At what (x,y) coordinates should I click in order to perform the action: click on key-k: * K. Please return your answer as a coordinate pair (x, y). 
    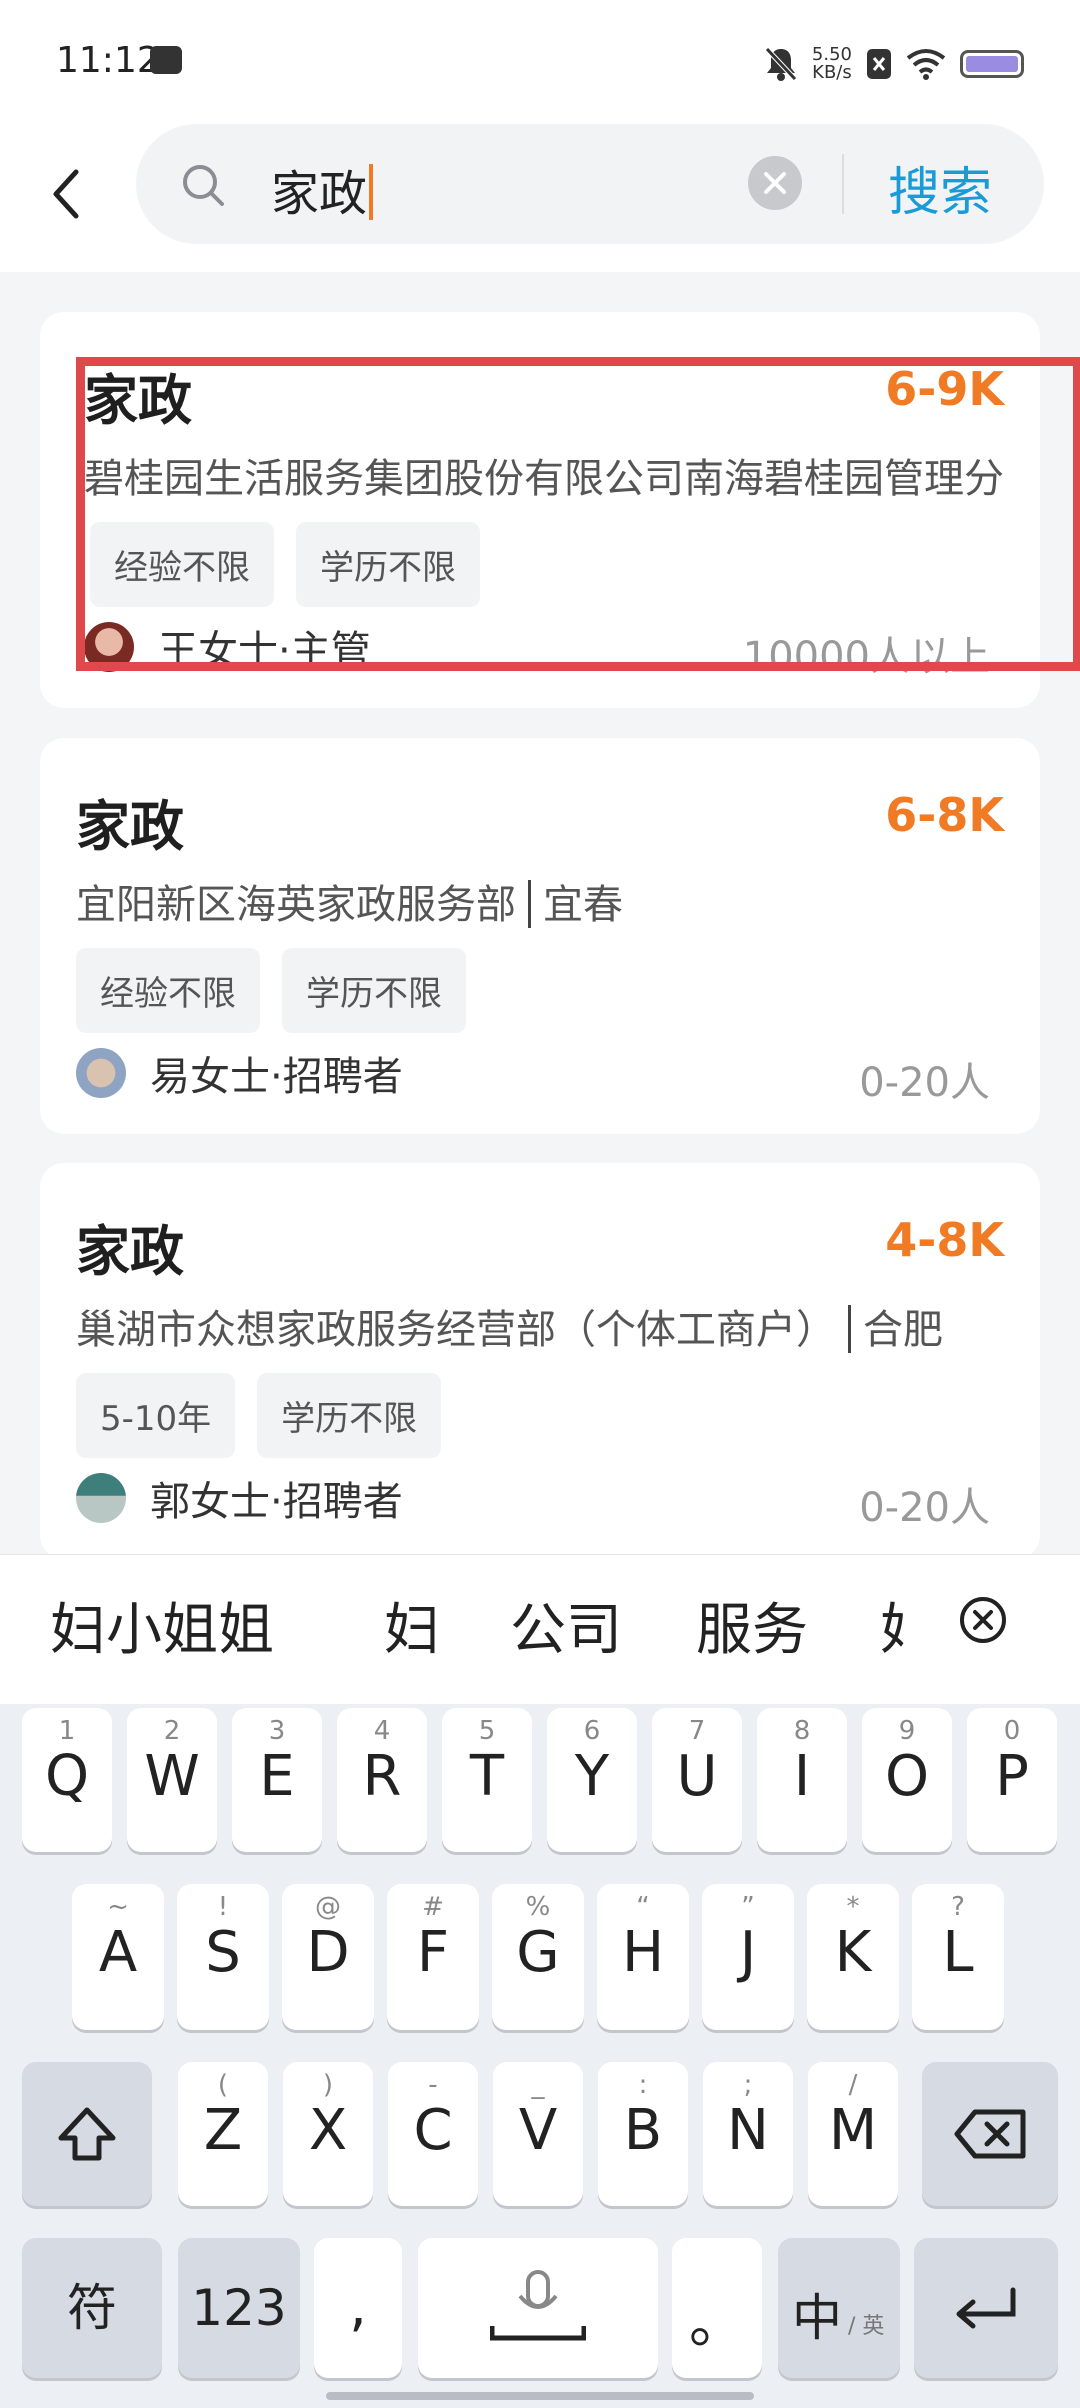
    Looking at the image, I should click on (853, 1957).